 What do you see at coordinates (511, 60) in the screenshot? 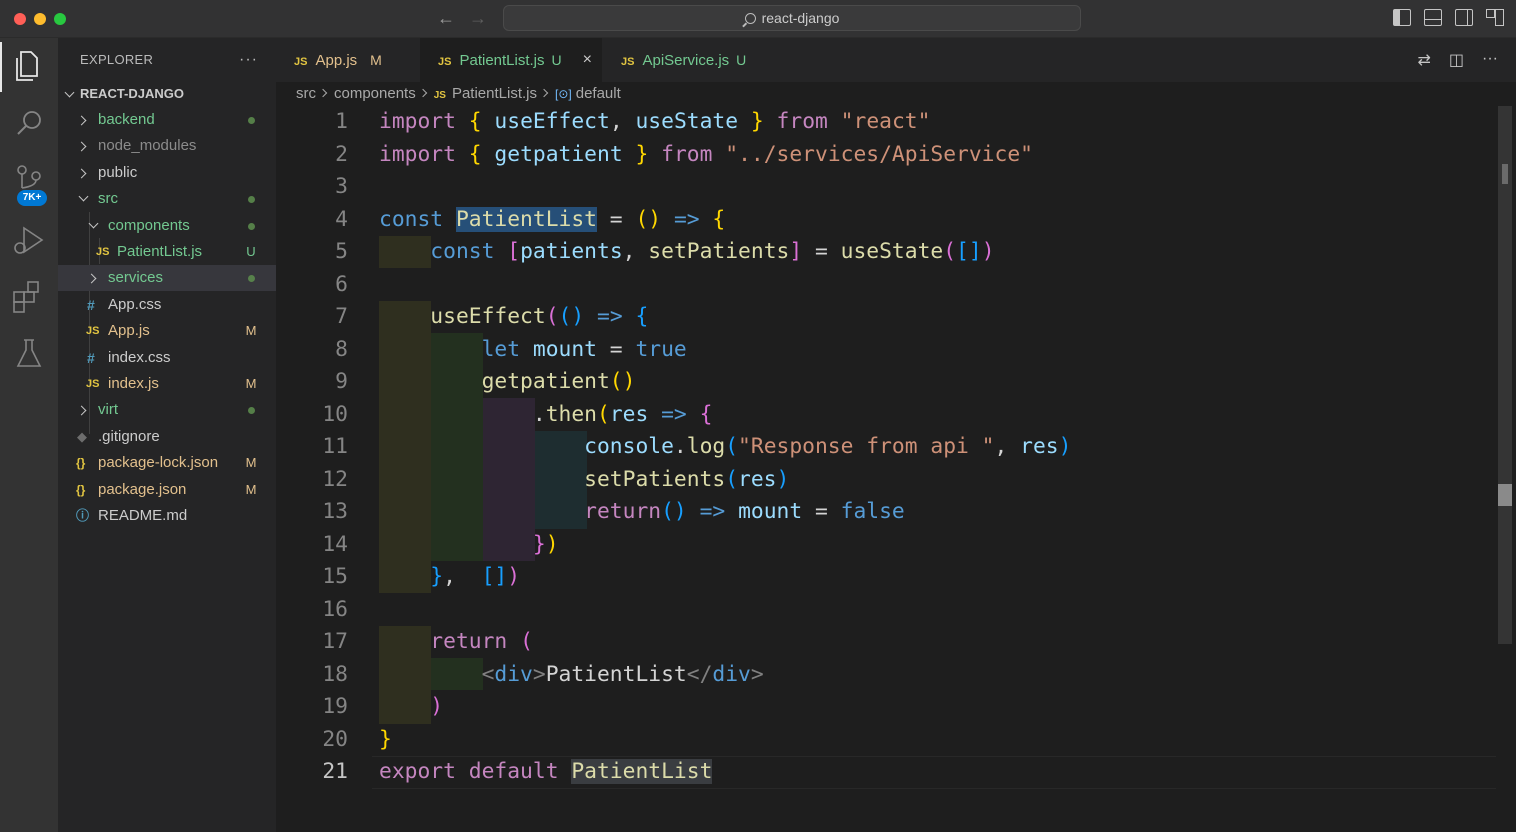
I see `tab-patientlist-js: JS PatientList.js U ×` at bounding box center [511, 60].